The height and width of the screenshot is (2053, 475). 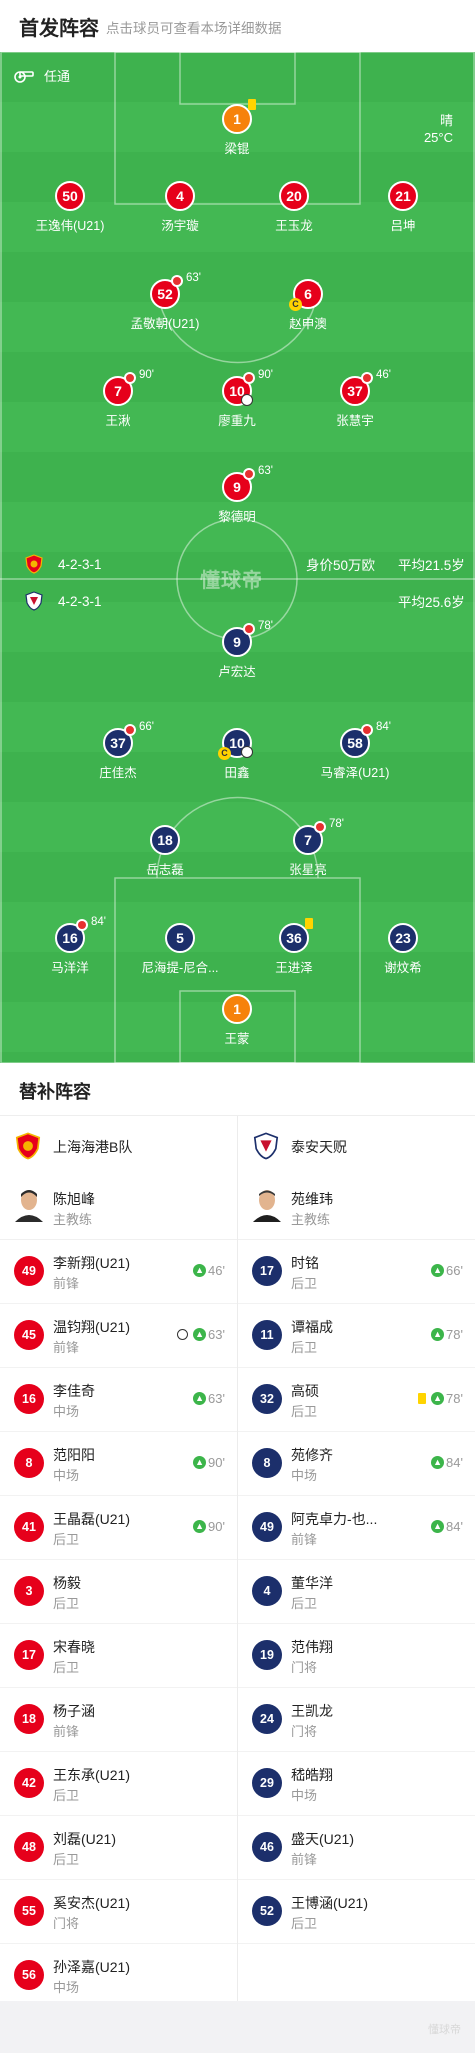 What do you see at coordinates (57, 76) in the screenshot?
I see `referee-name: 任通` at bounding box center [57, 76].